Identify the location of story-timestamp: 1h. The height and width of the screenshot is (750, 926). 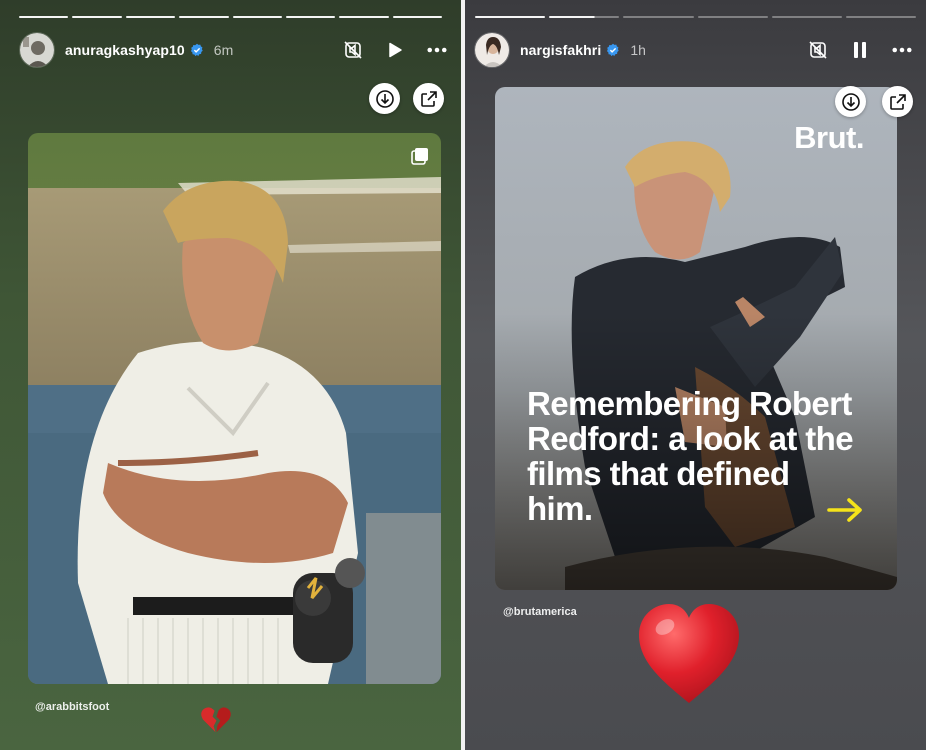
(638, 50).